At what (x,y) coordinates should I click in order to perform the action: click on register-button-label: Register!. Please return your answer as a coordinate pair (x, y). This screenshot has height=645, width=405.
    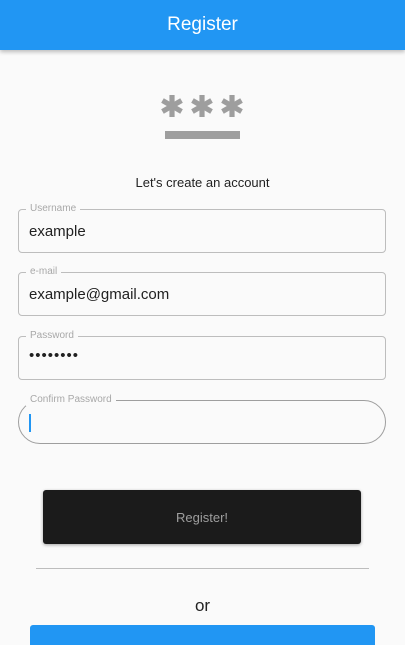
    Looking at the image, I should click on (202, 517).